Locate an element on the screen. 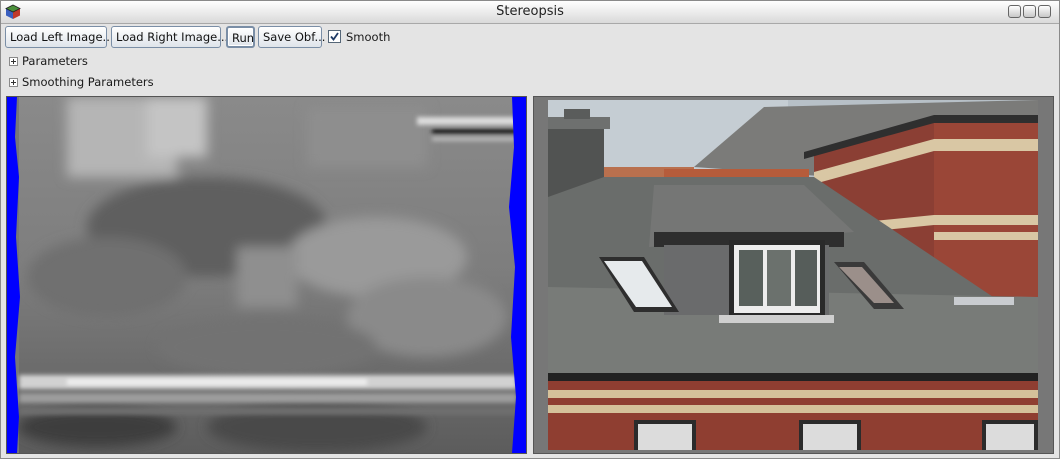  title-bar: Stereopsis is located at coordinates (530, 12).